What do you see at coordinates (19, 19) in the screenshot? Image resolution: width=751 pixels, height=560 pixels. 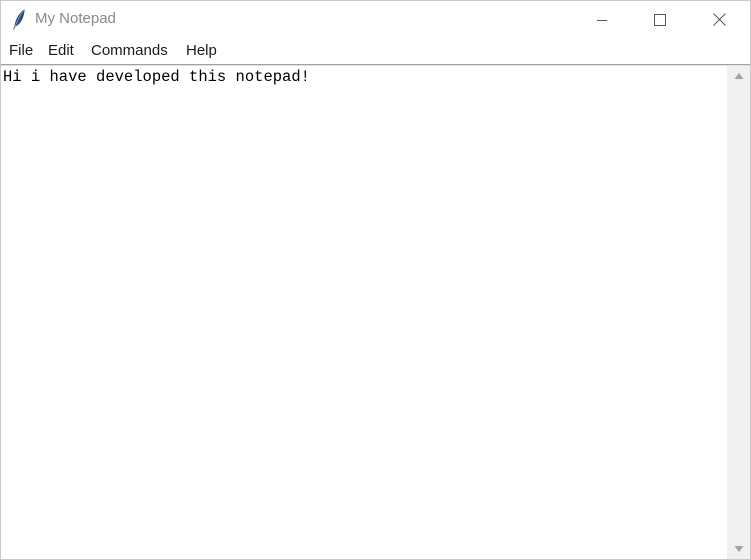 I see `feather-icon` at bounding box center [19, 19].